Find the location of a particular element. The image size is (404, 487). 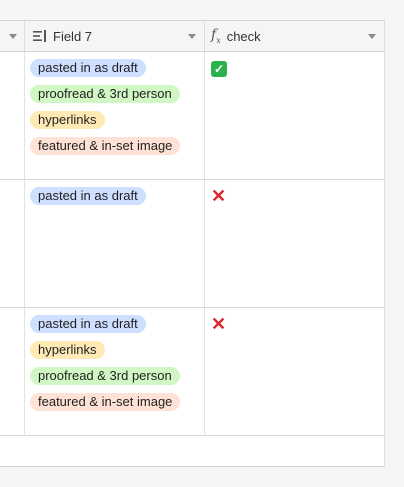

field-7-cell: pasted in as draft is located at coordinates (115, 243).